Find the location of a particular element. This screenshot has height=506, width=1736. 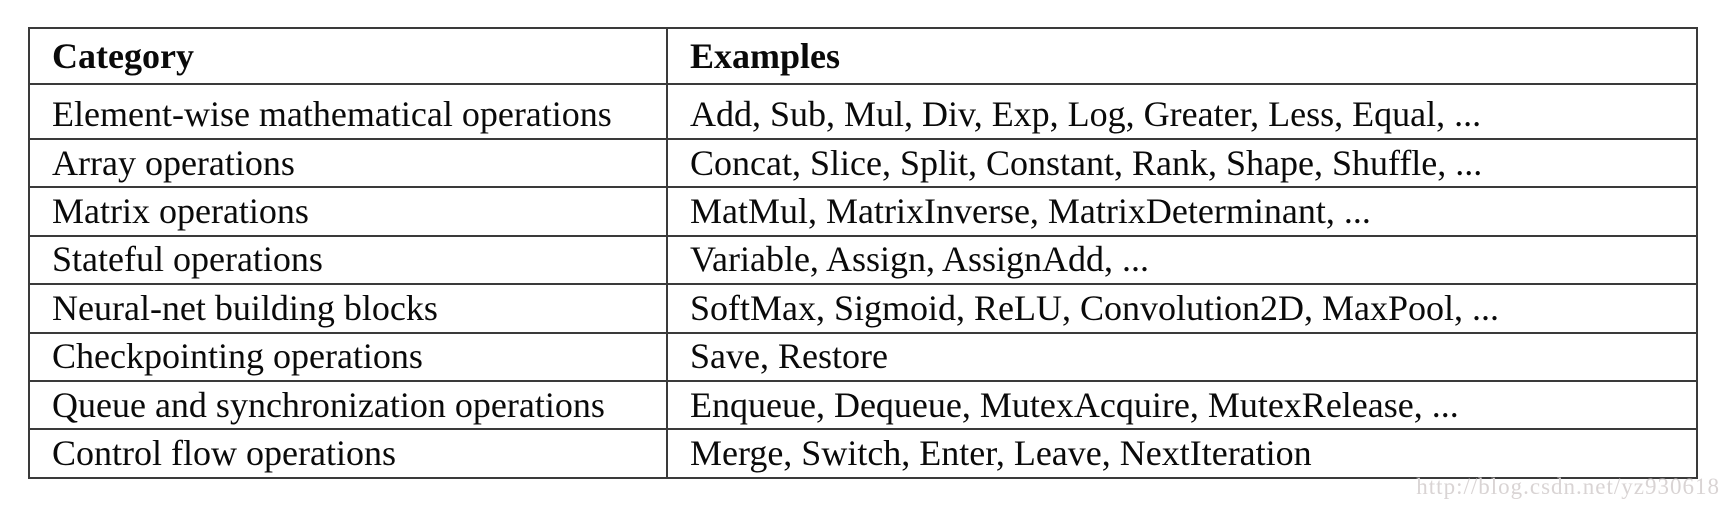

cell-category: Queue and synchronization operations is located at coordinates (348, 405).